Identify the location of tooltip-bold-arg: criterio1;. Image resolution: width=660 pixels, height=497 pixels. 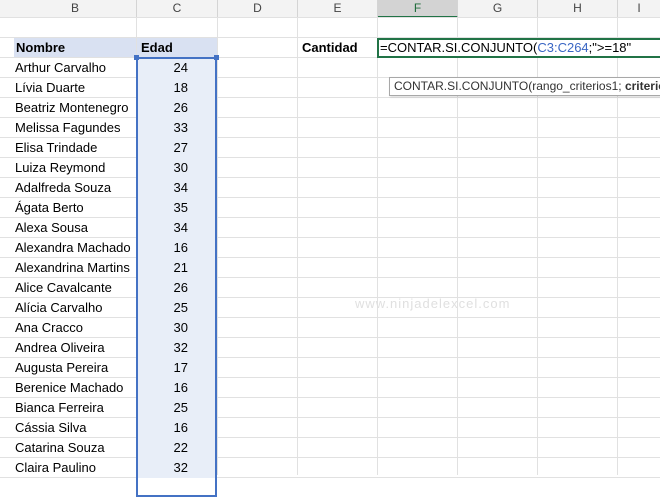
(642, 86).